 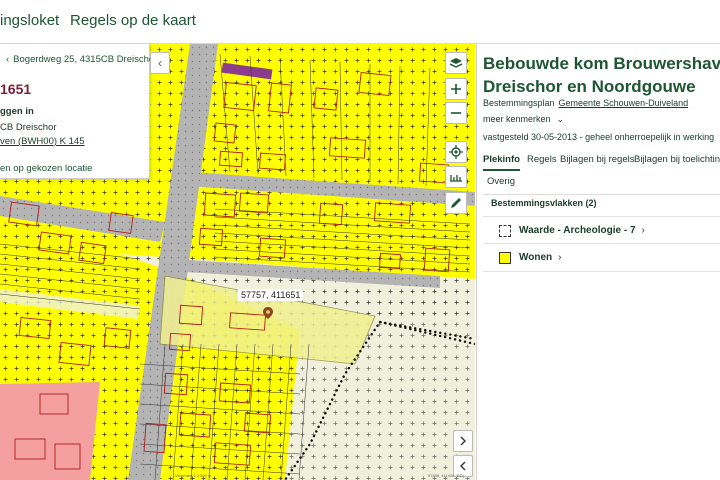 What do you see at coordinates (16, 89) in the screenshot?
I see `parcel-title: 1651` at bounding box center [16, 89].